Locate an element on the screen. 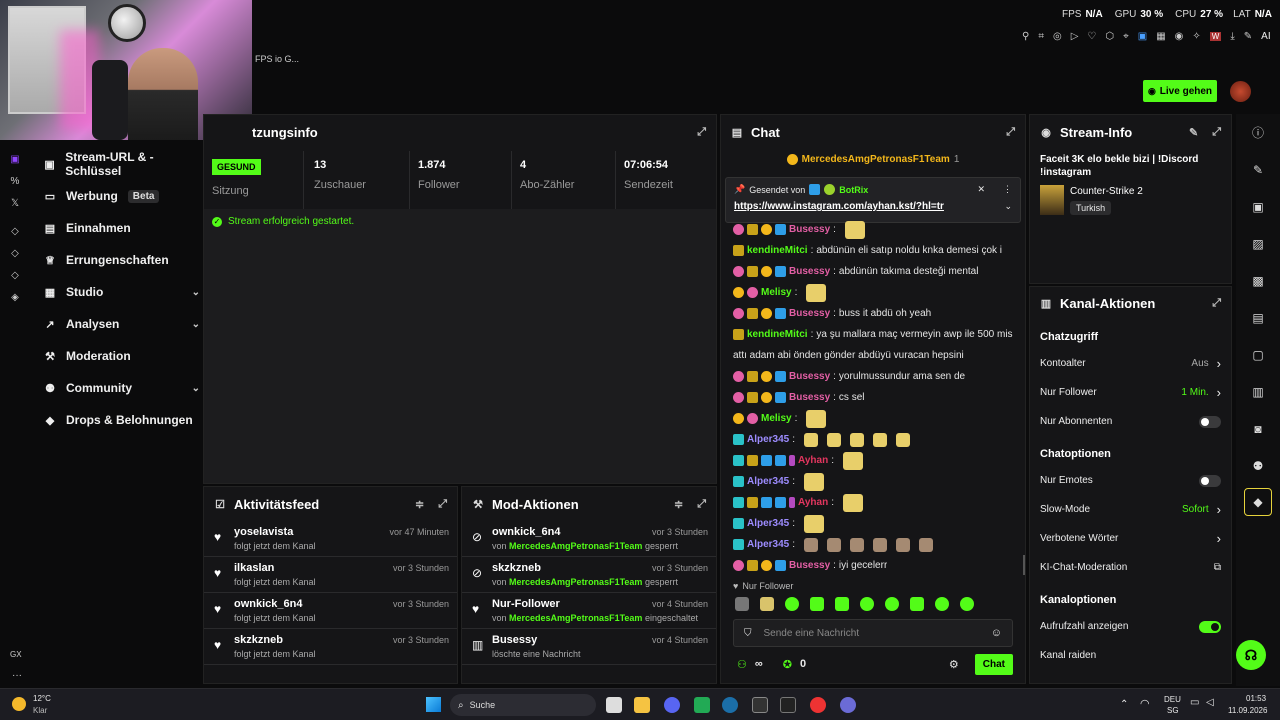  sidebar-item: ♕ Errungenschaften is located at coordinates (119, 260).